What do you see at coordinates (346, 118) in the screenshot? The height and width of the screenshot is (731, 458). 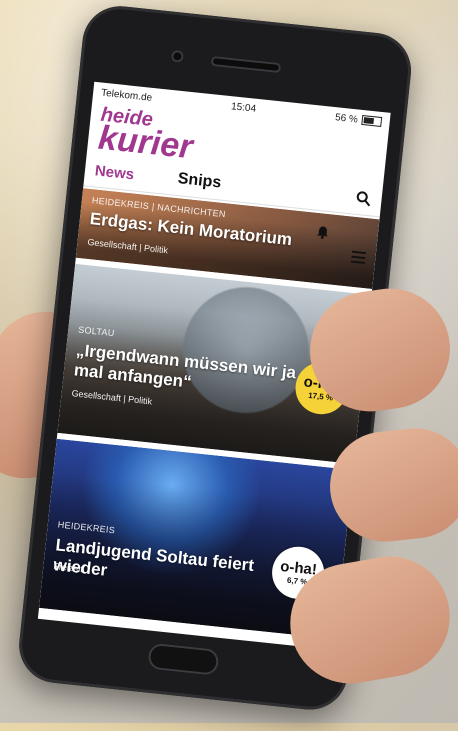 I see `battery-percent: 56 %` at bounding box center [346, 118].